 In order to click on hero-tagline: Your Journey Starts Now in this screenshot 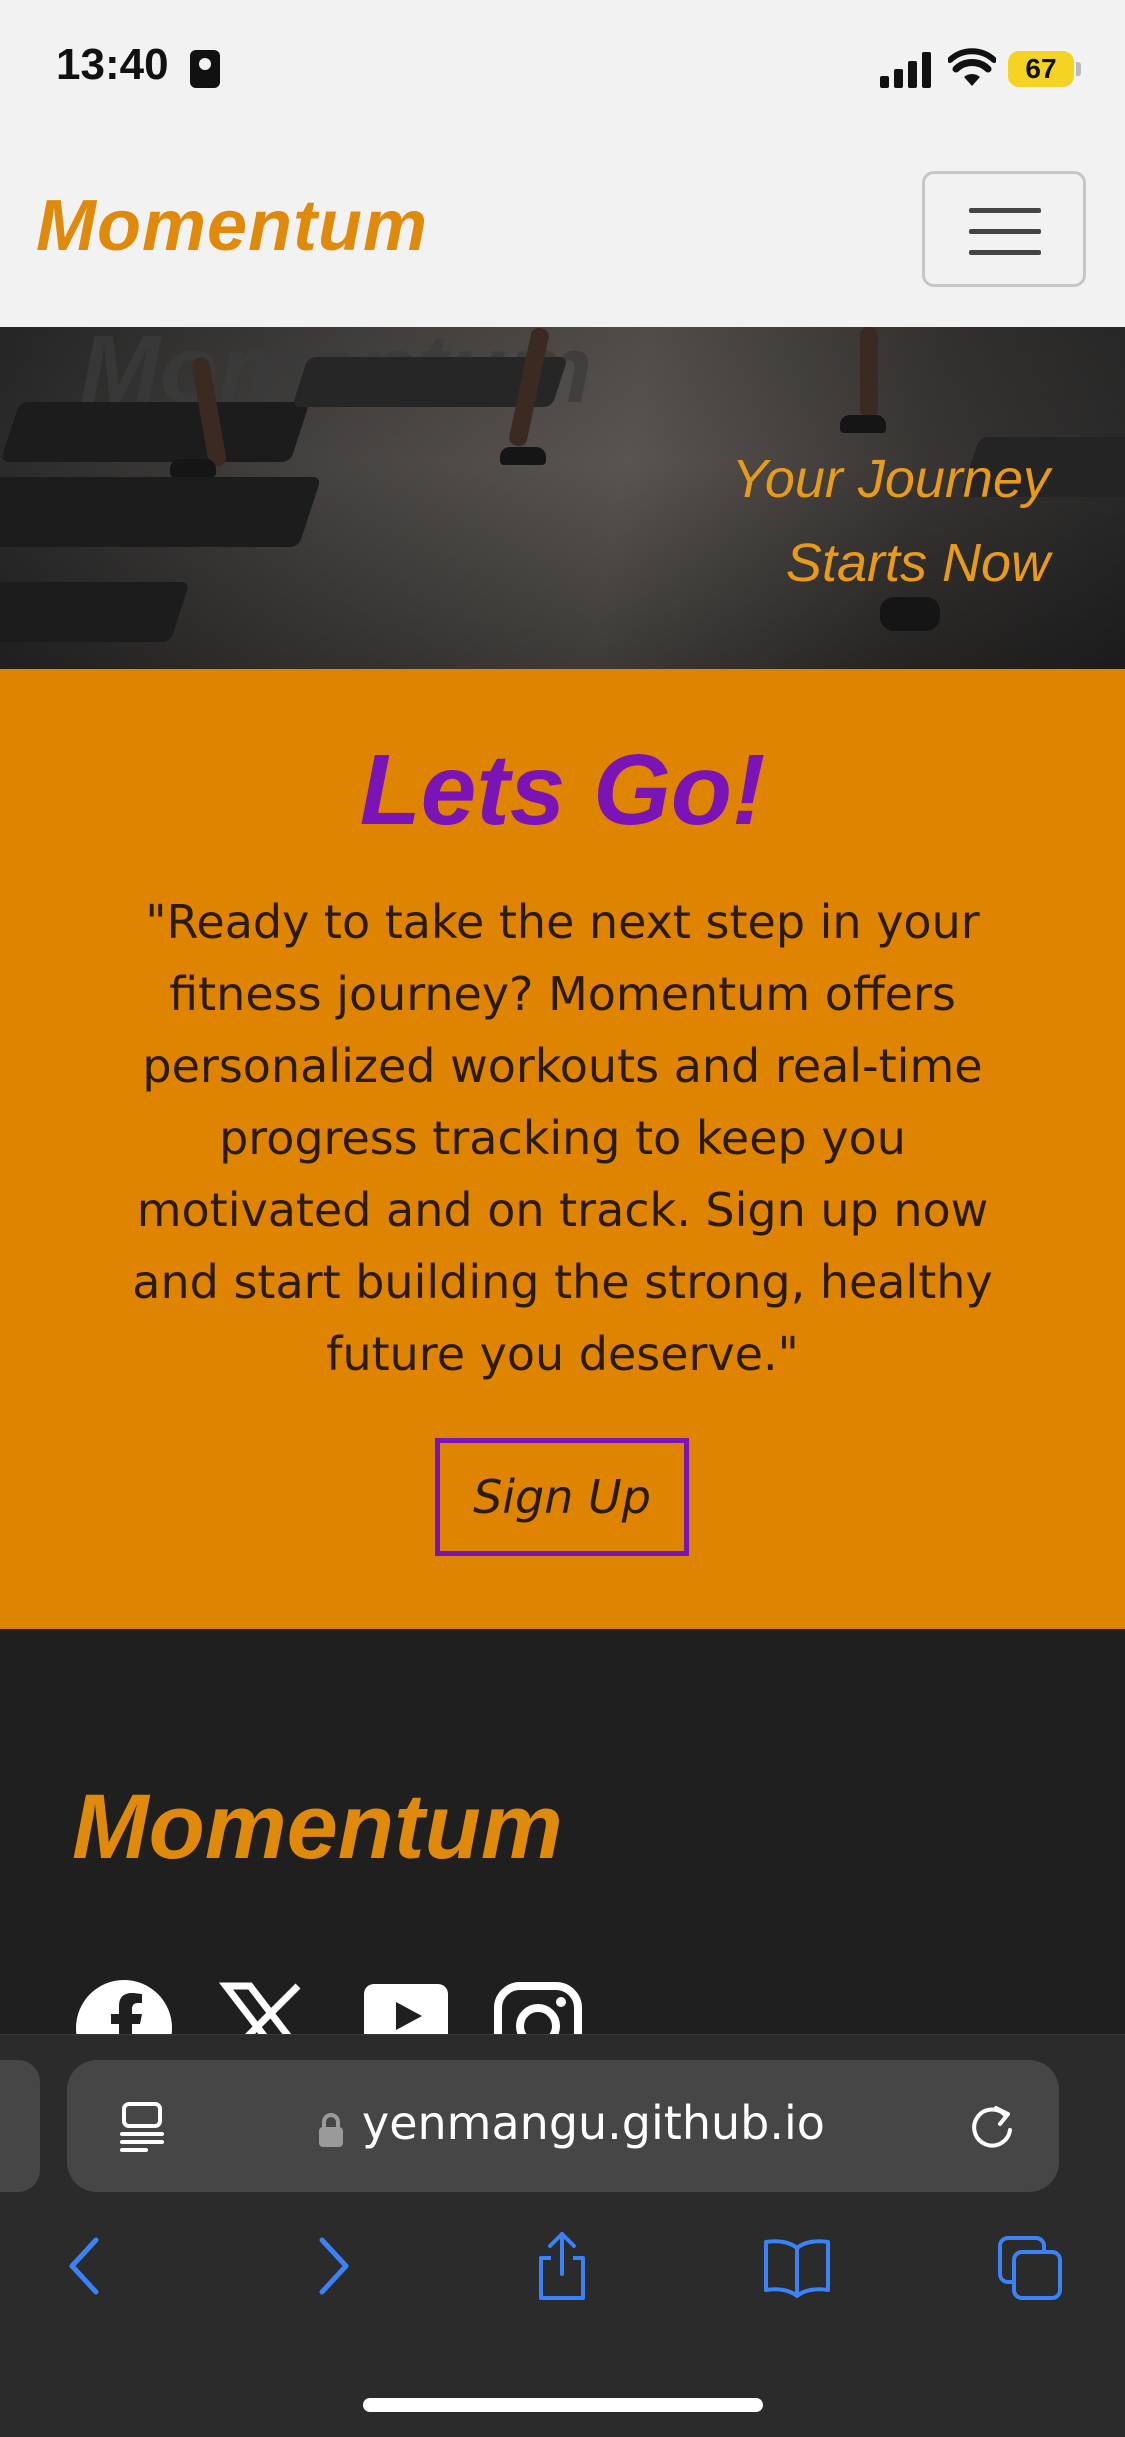, I will do `click(891, 521)`.